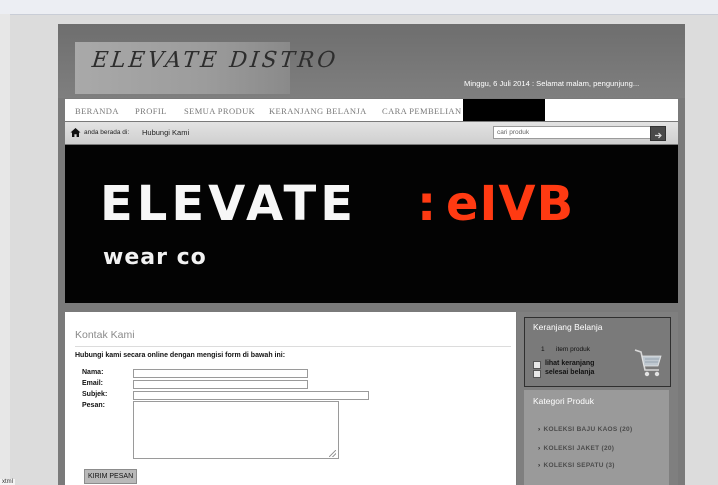 This screenshot has width=718, height=485. What do you see at coordinates (93, 372) in the screenshot?
I see `name-label: Nama:` at bounding box center [93, 372].